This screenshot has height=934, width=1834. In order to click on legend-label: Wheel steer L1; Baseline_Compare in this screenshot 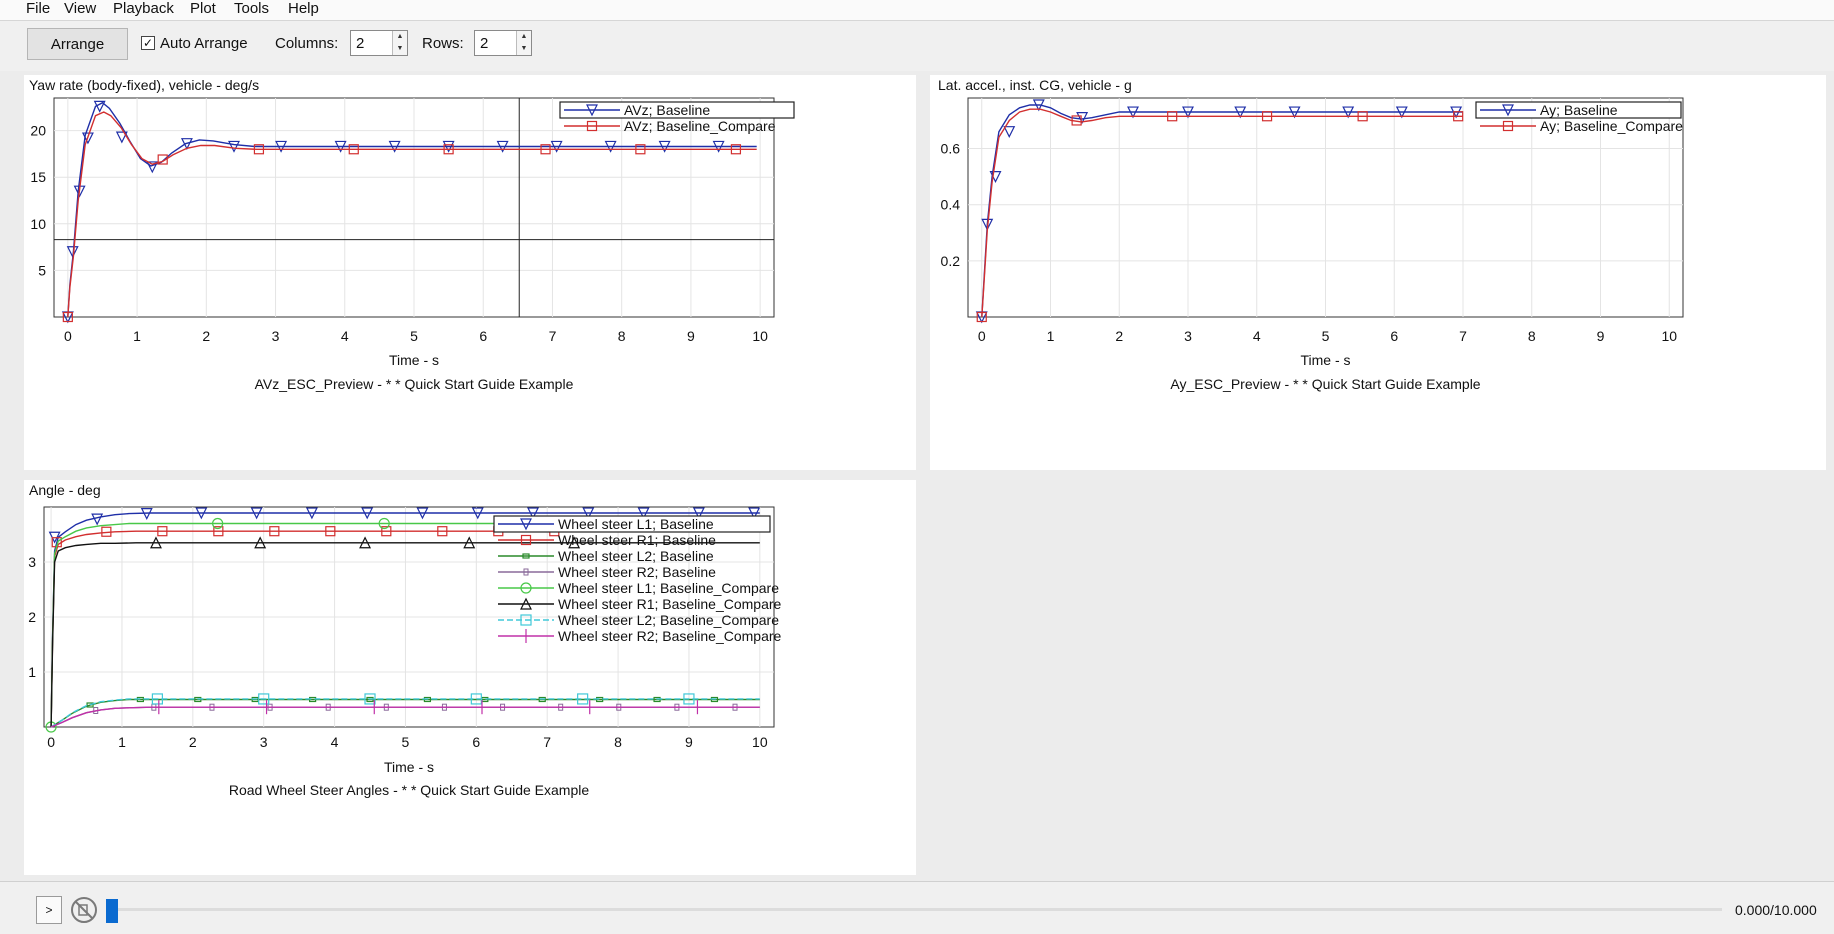, I will do `click(668, 588)`.